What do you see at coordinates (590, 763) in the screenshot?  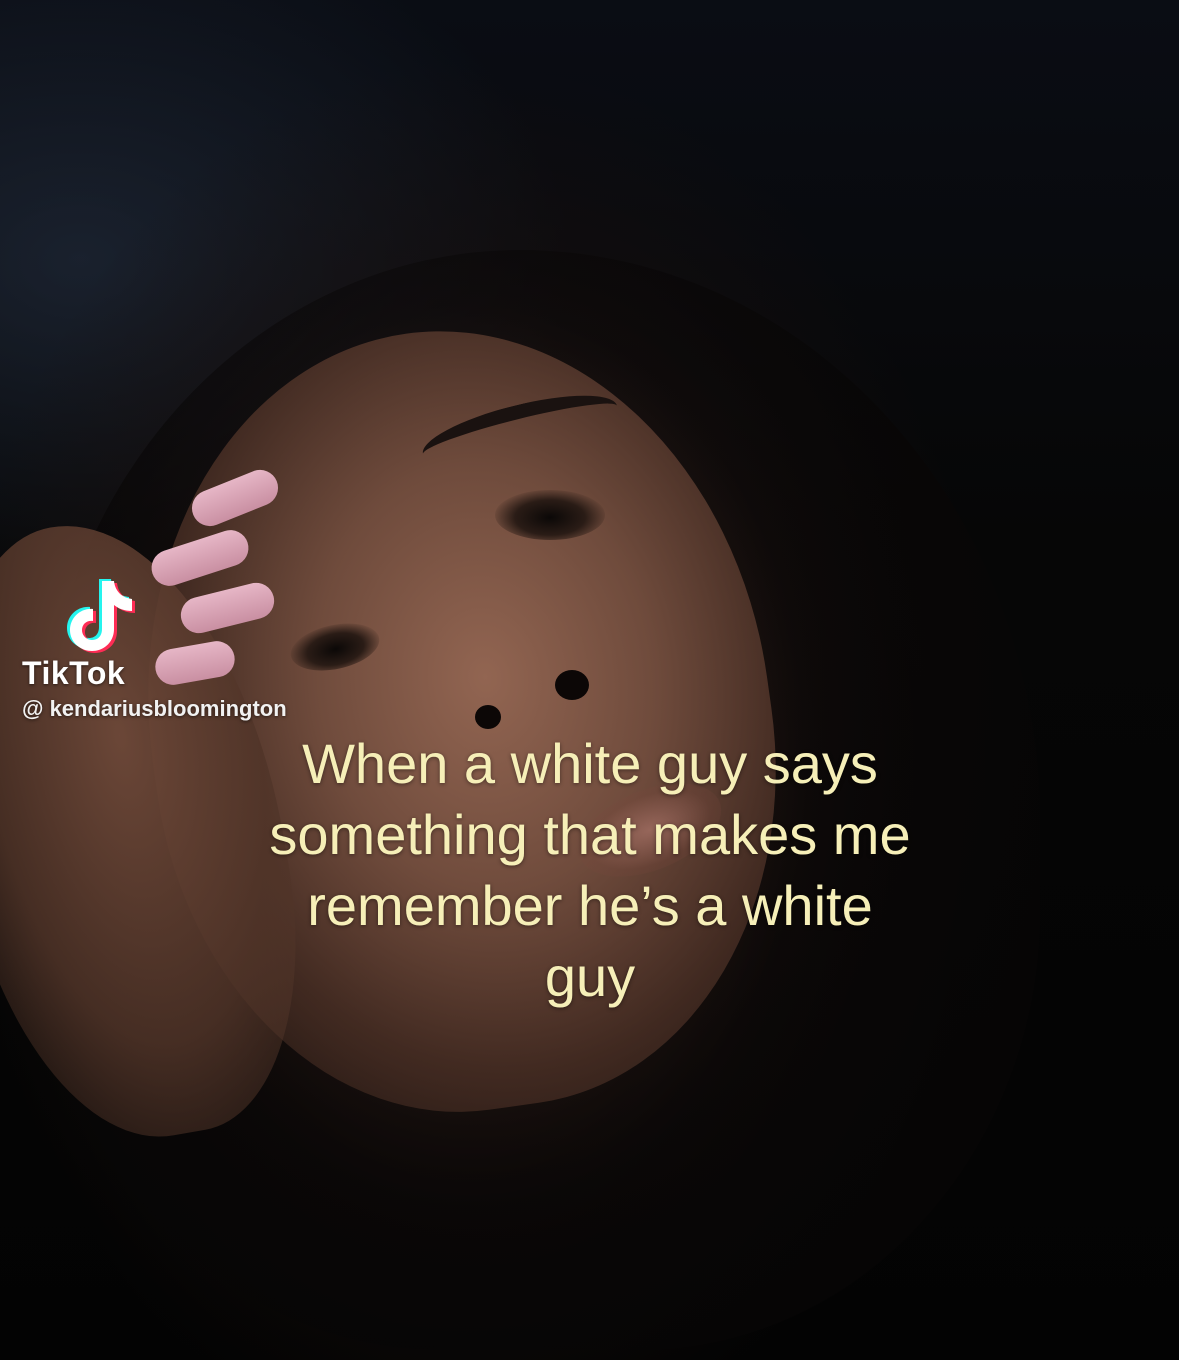 I see `caption-line: When a white guy says` at bounding box center [590, 763].